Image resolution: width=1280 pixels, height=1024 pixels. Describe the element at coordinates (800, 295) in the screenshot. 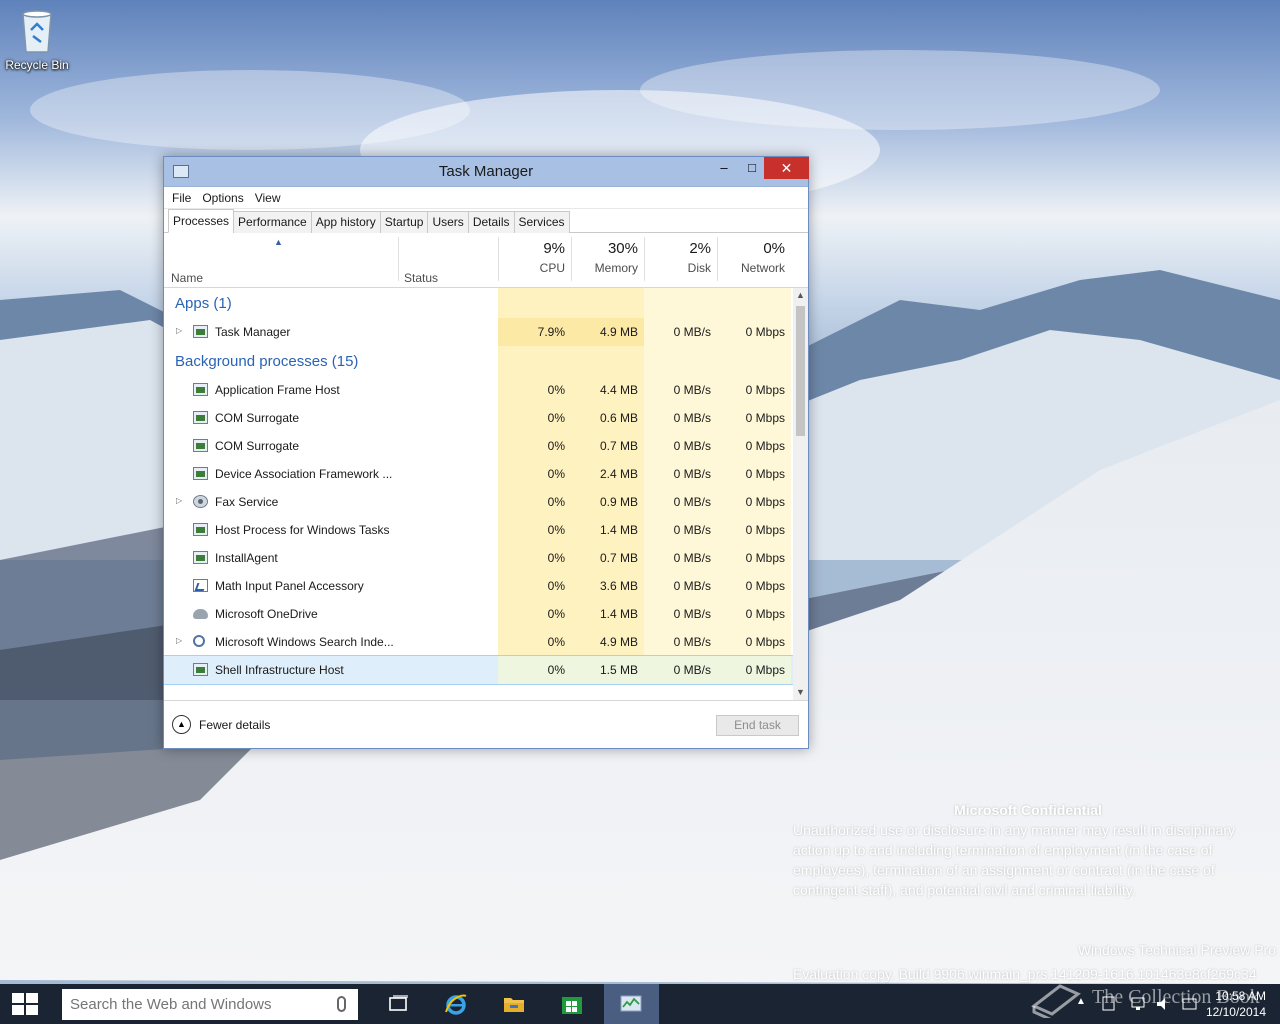

I see `scroll-up-arrow-icon: ▲` at that location.